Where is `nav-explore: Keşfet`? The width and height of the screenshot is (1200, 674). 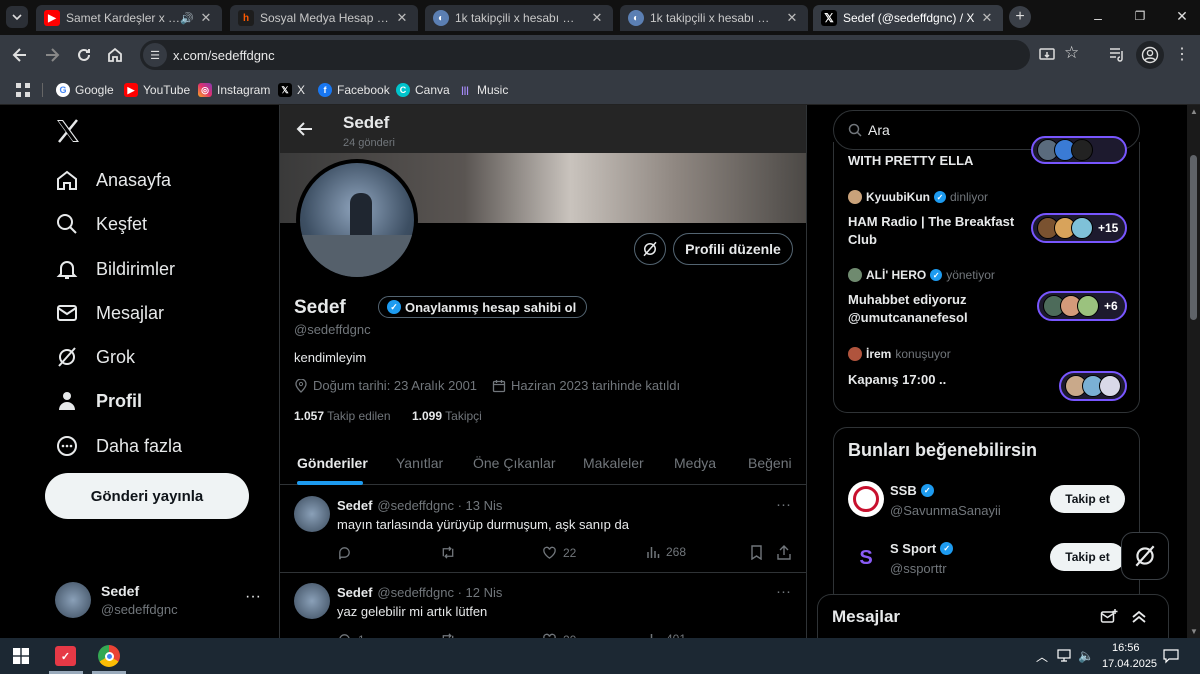 nav-explore: Keşfet is located at coordinates (101, 224).